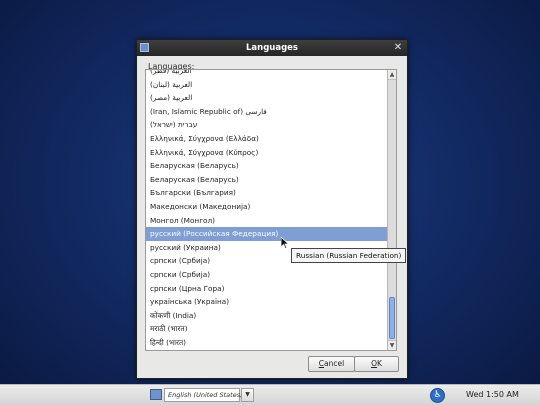 Image resolution: width=540 pixels, height=405 pixels. What do you see at coordinates (267, 343) in the screenshot?
I see `list-item: हिन्दी (भारत)` at bounding box center [267, 343].